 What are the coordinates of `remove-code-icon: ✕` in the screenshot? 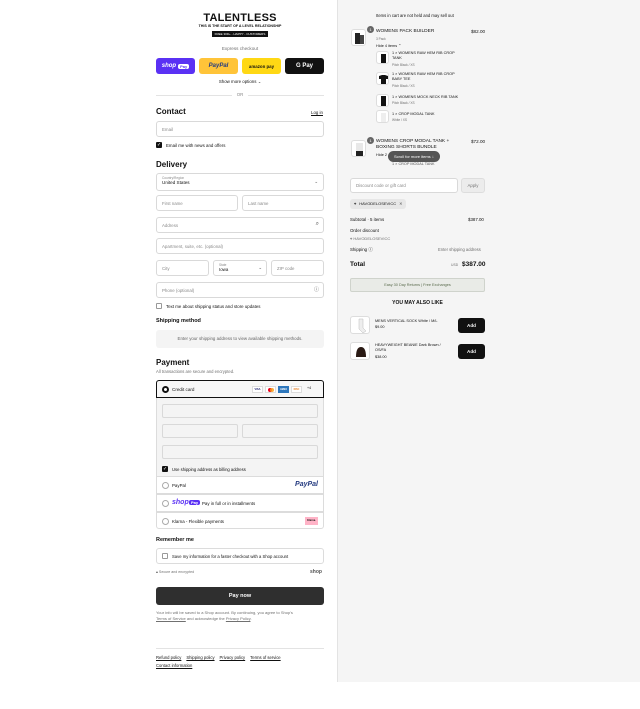 It's located at (400, 204).